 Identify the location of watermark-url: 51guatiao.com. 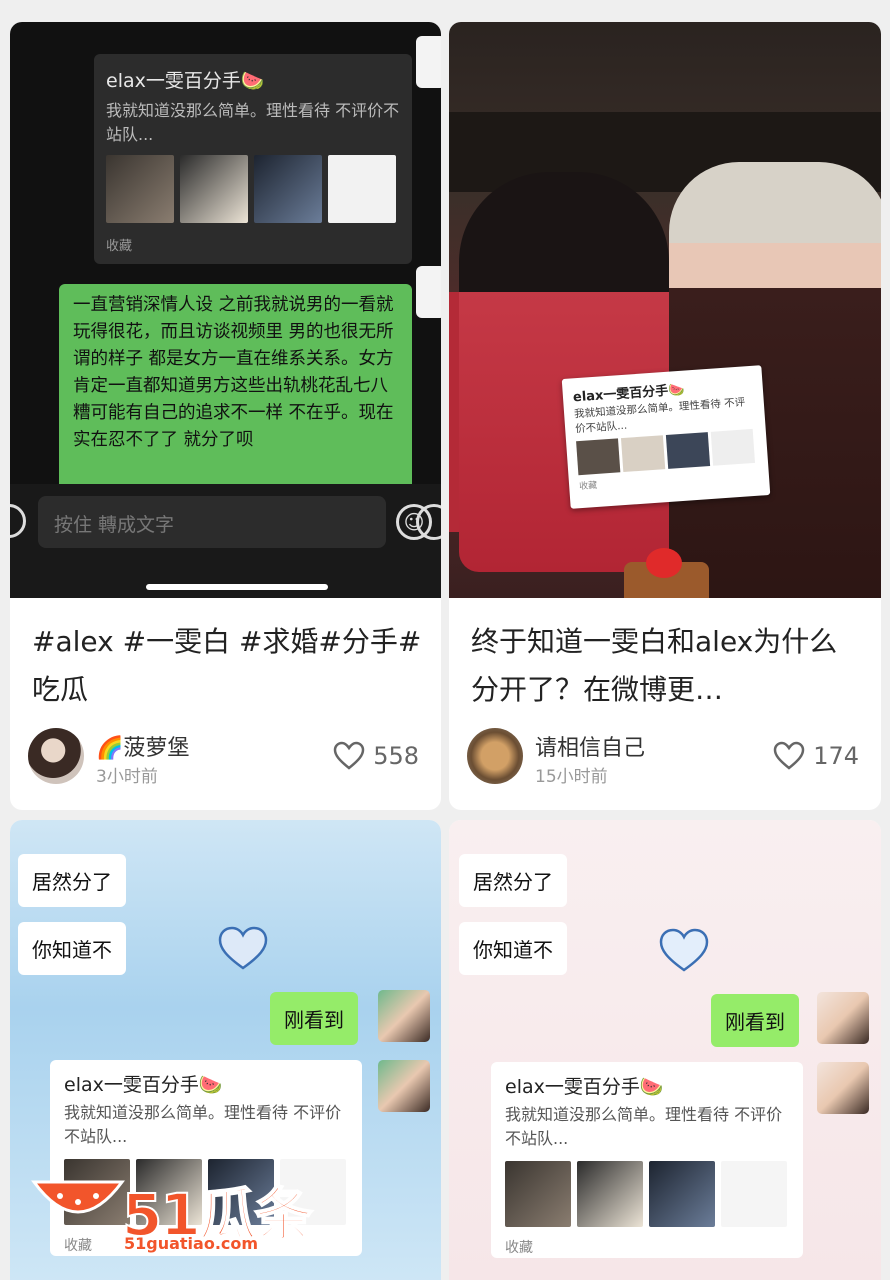
(191, 1243).